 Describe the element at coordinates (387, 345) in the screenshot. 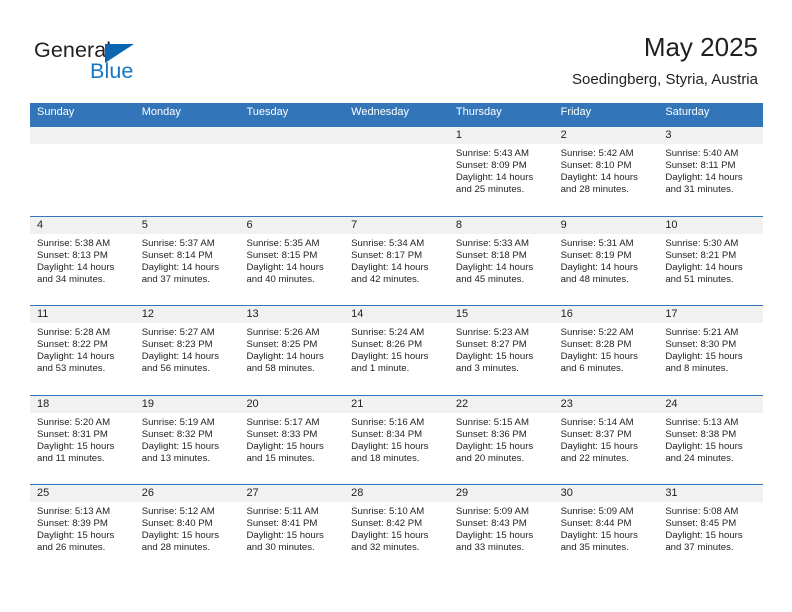

I see `sunset-text: Sunset: 8:26 PM` at that location.